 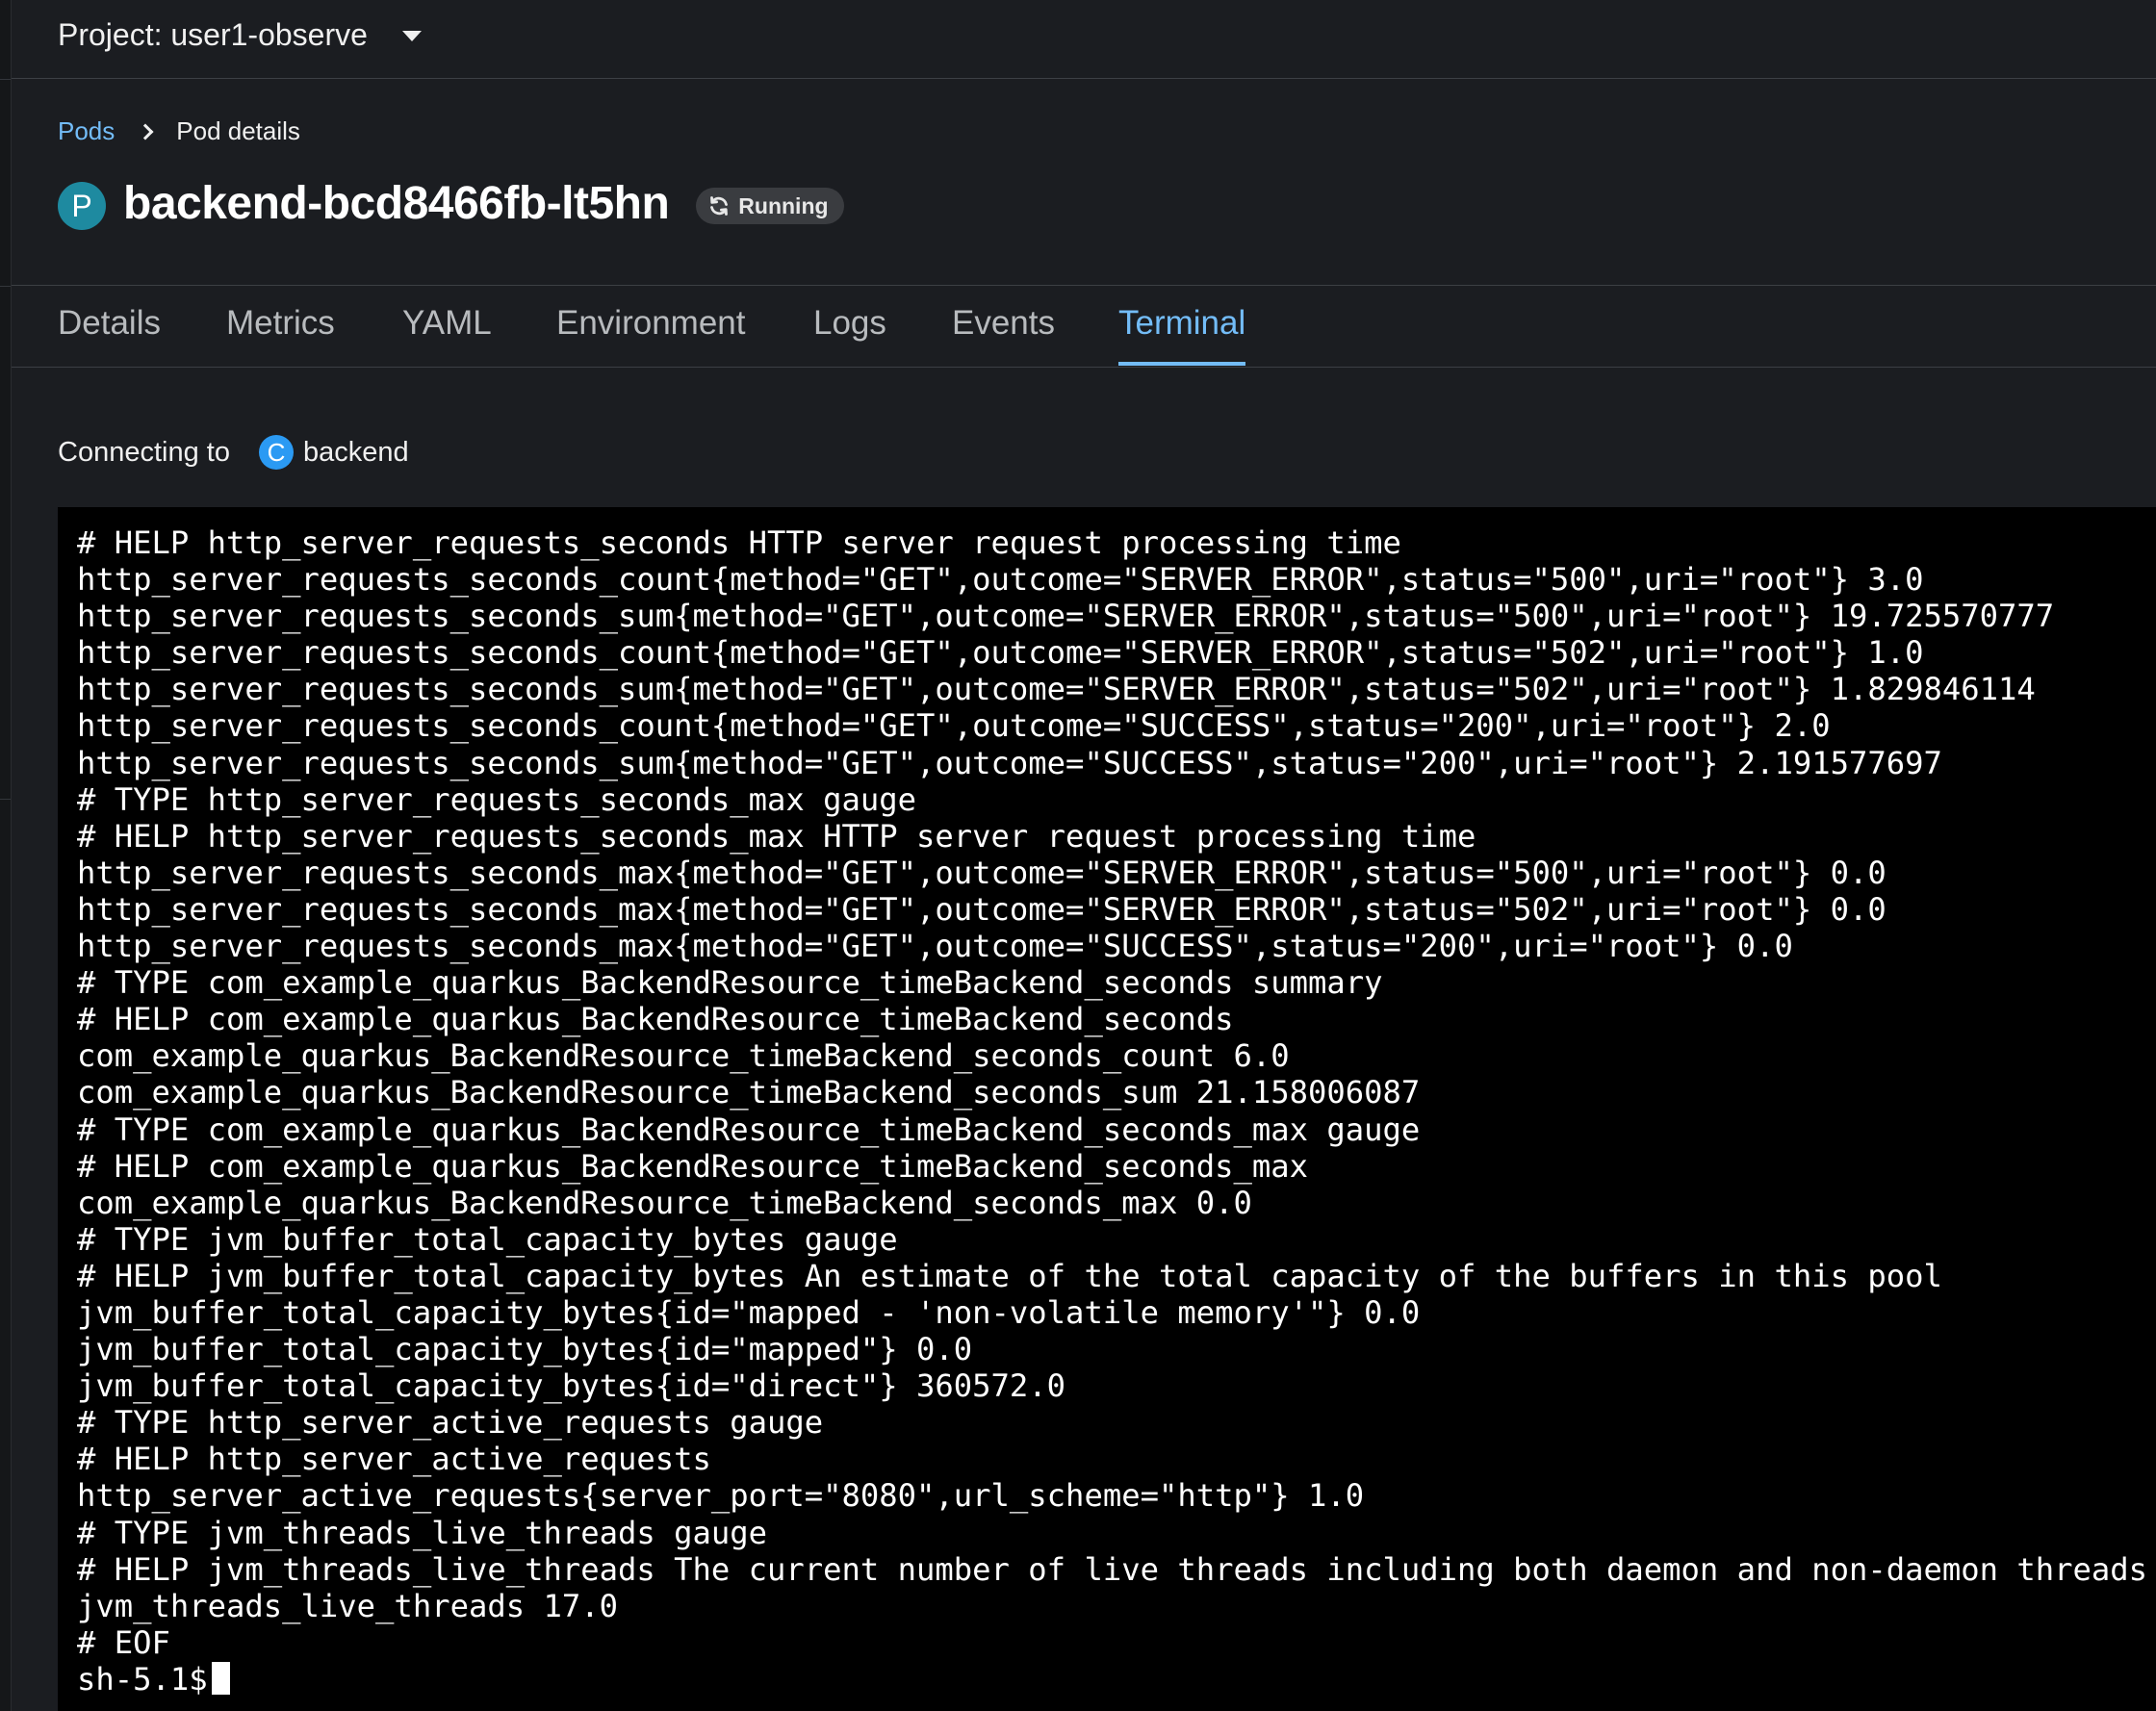 I want to click on tab-metrics: Metrics, so click(x=280, y=335).